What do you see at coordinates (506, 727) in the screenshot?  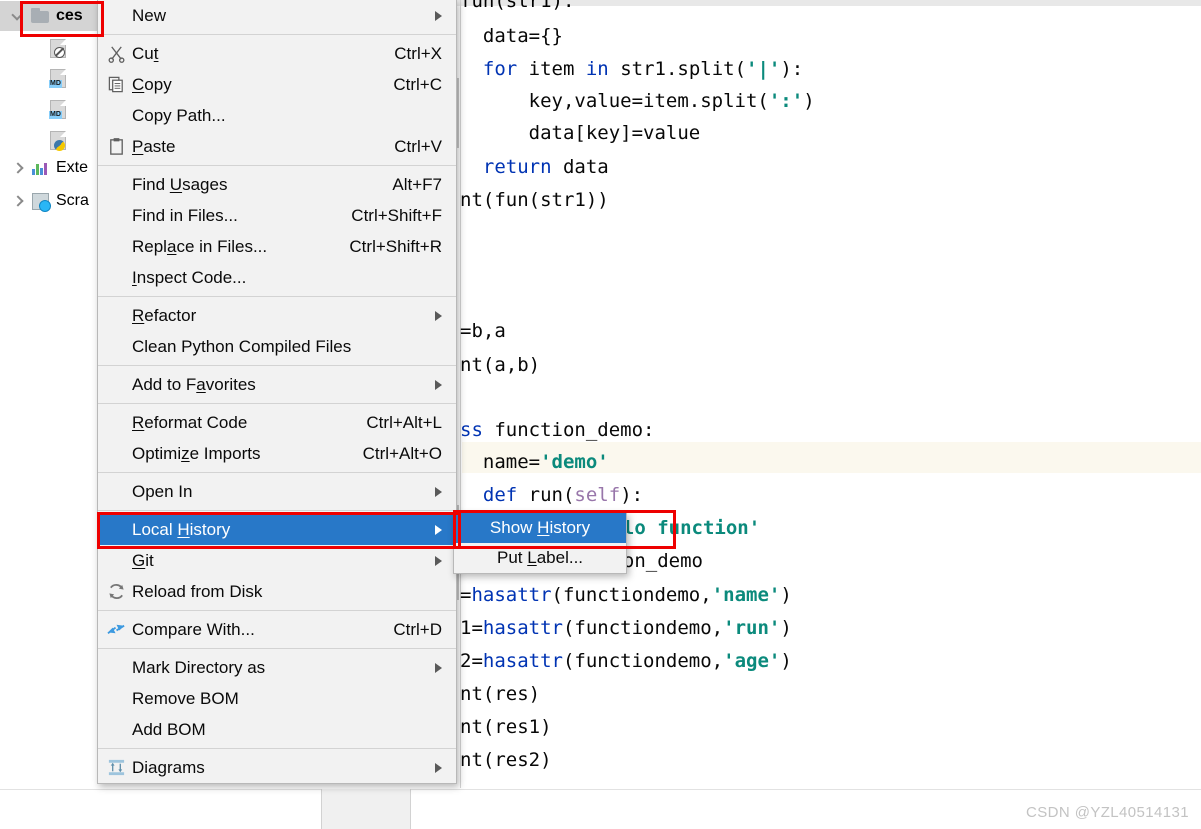 I see `code-line: nt(res1)` at bounding box center [506, 727].